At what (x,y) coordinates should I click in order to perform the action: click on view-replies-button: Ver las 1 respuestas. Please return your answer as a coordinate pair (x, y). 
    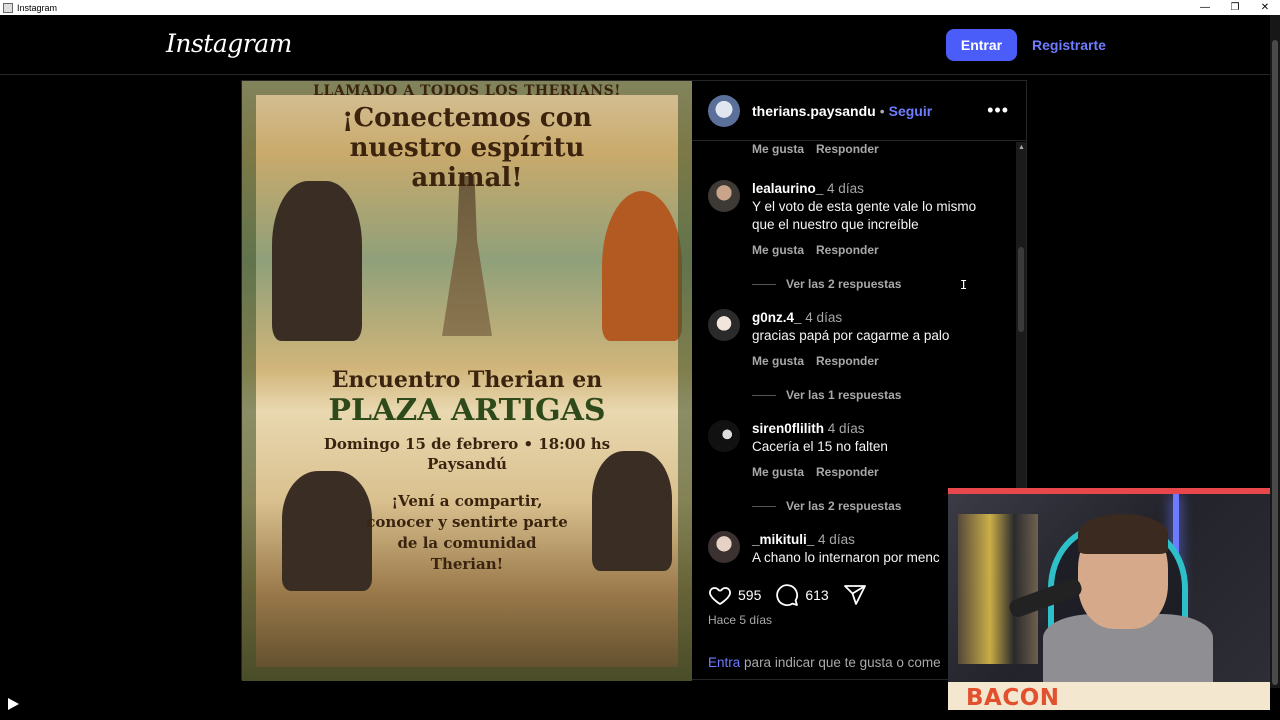
    Looking at the image, I should click on (826, 395).